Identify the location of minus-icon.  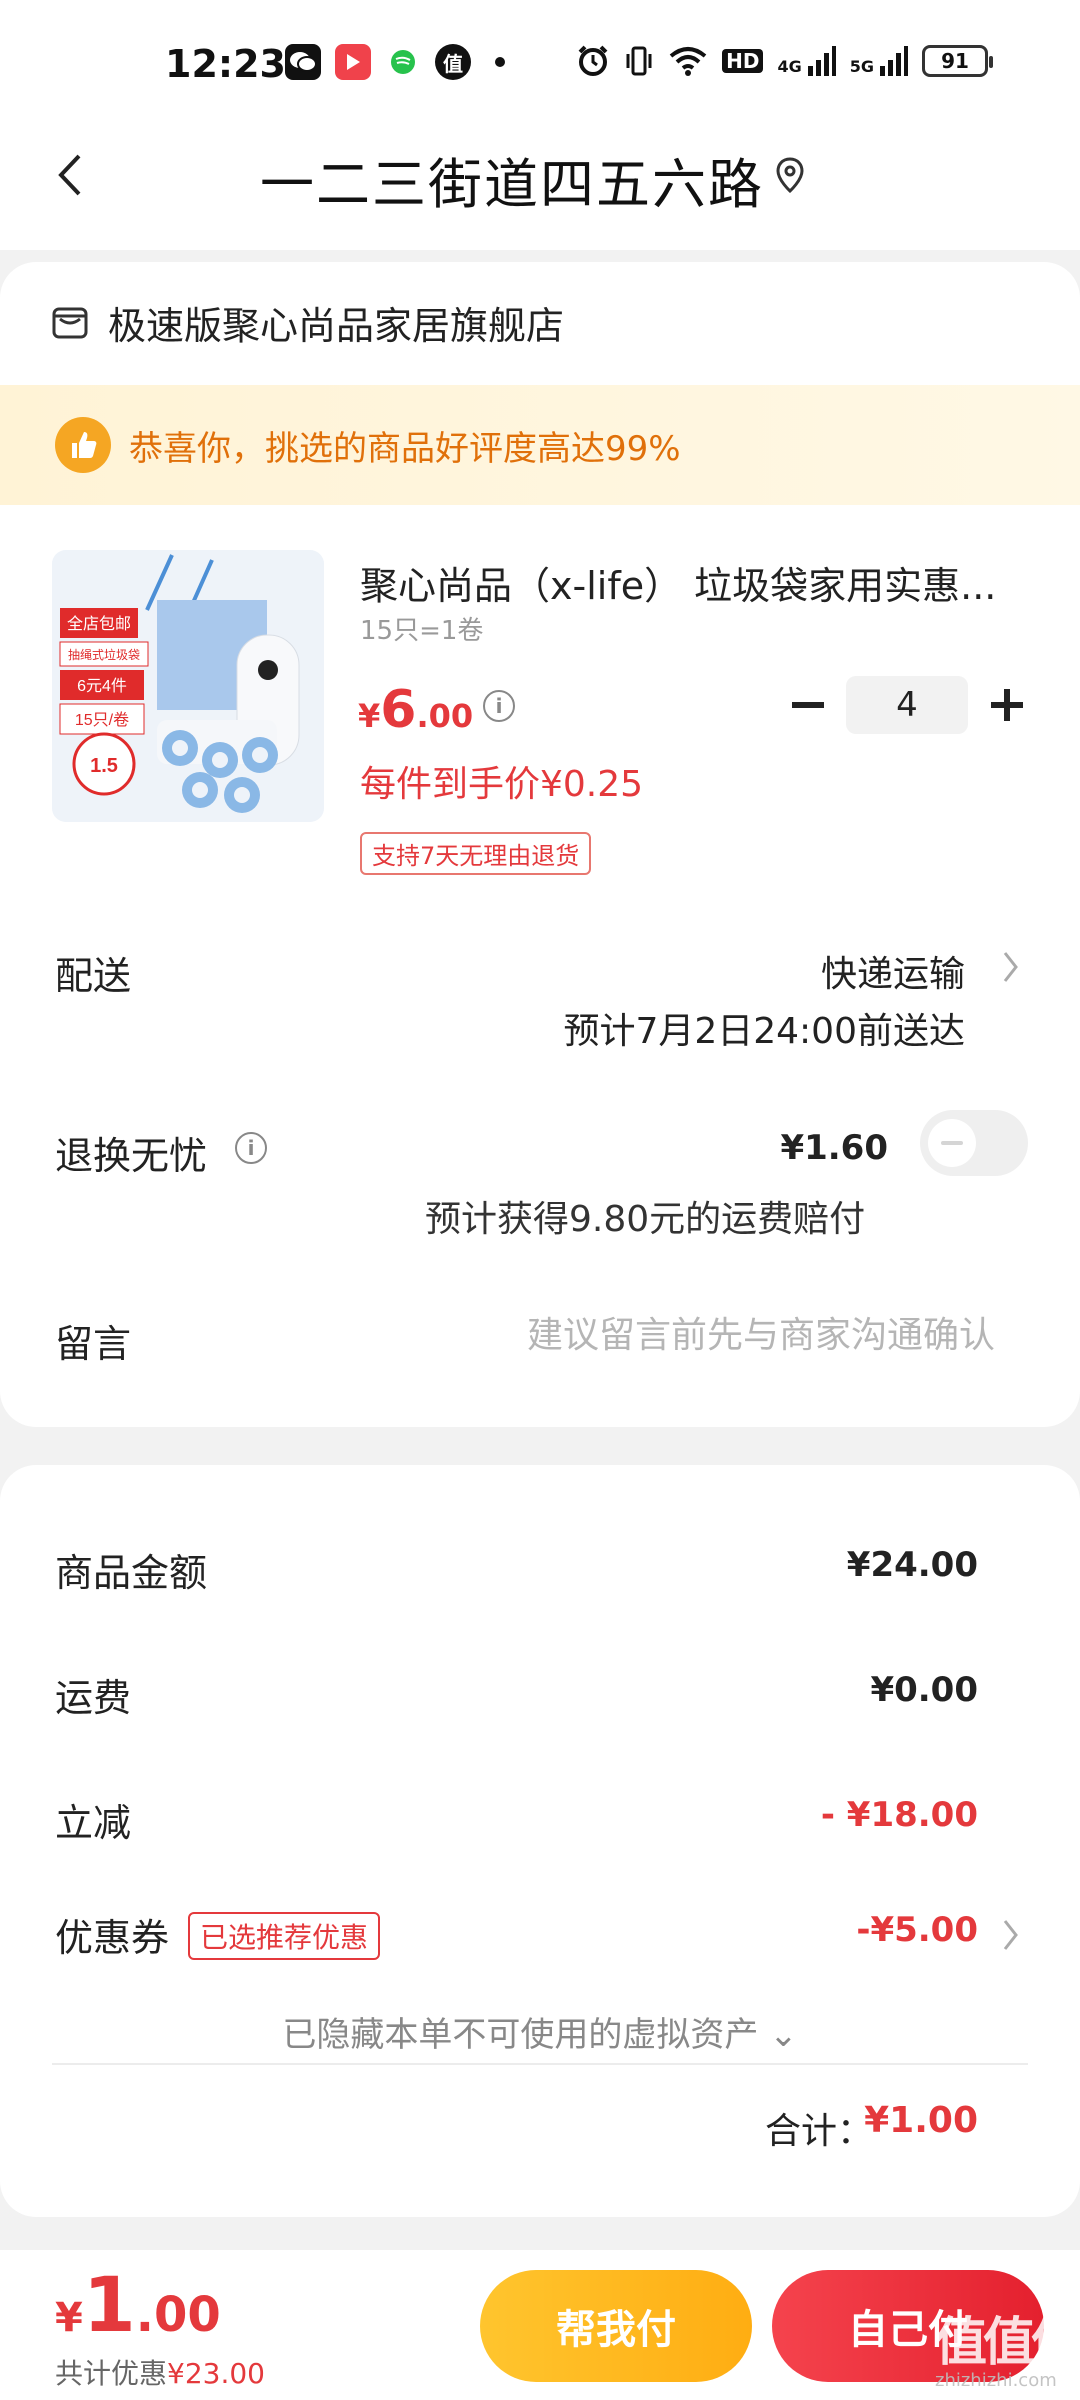
(808, 705).